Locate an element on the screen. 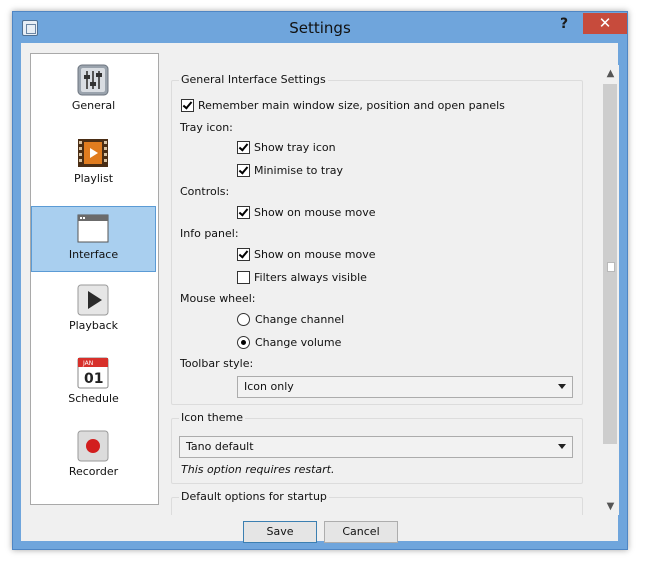 This screenshot has height=571, width=648. help-button: ? is located at coordinates (564, 26).